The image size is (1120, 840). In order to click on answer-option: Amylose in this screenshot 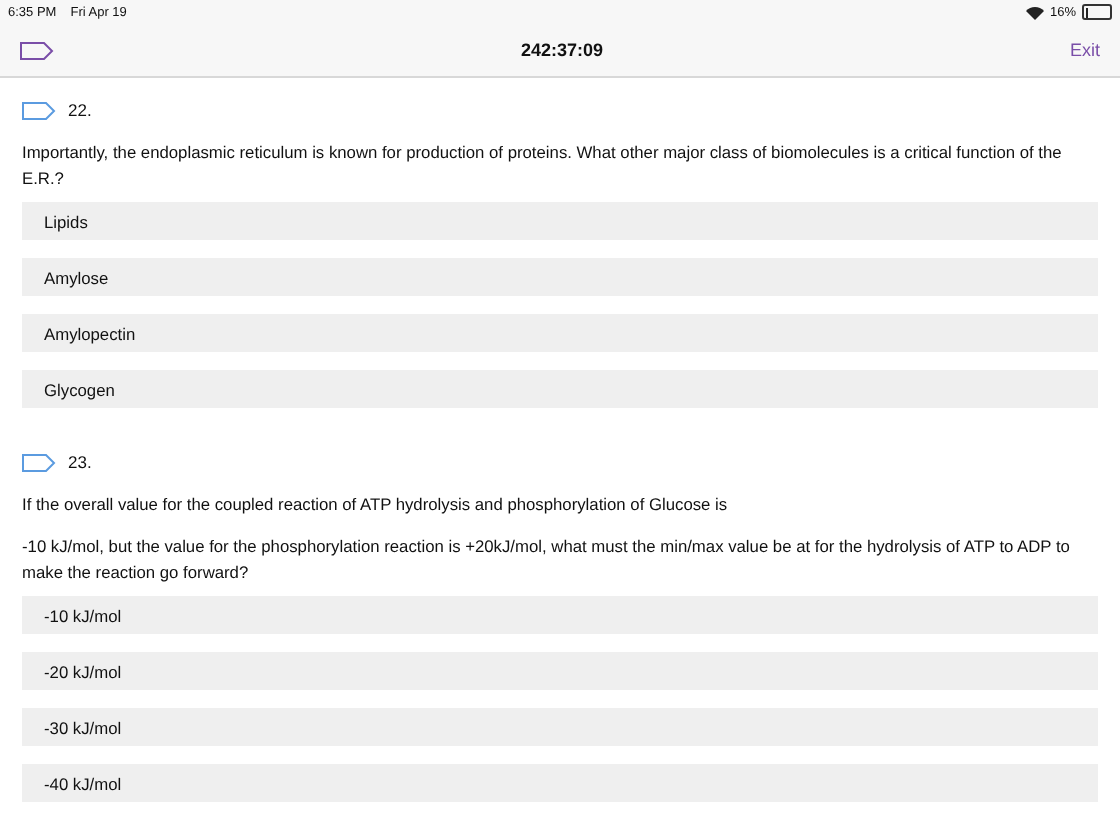, I will do `click(560, 277)`.